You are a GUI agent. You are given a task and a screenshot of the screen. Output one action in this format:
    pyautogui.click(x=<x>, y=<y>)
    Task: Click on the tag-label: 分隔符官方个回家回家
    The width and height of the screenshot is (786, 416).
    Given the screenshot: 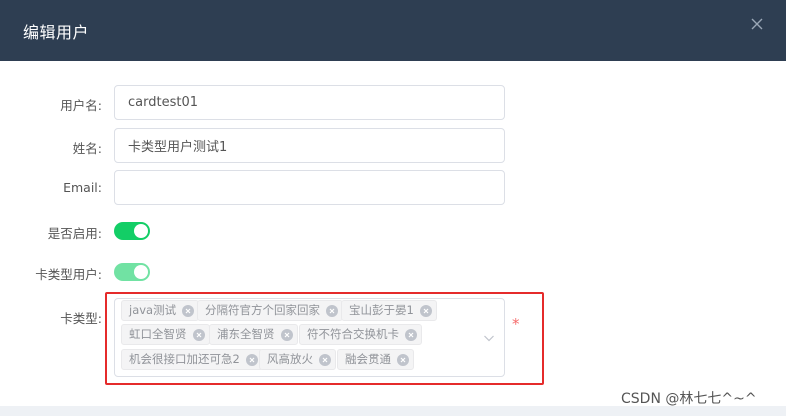 What is the action you would take?
    pyautogui.click(x=262, y=310)
    